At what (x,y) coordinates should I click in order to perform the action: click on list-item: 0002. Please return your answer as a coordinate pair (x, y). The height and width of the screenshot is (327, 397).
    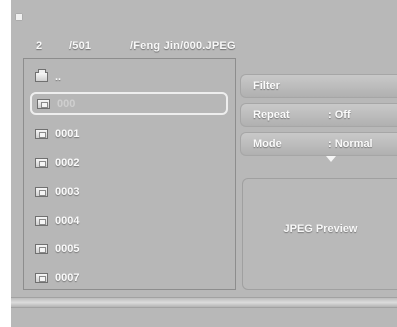
    Looking at the image, I should click on (130, 163).